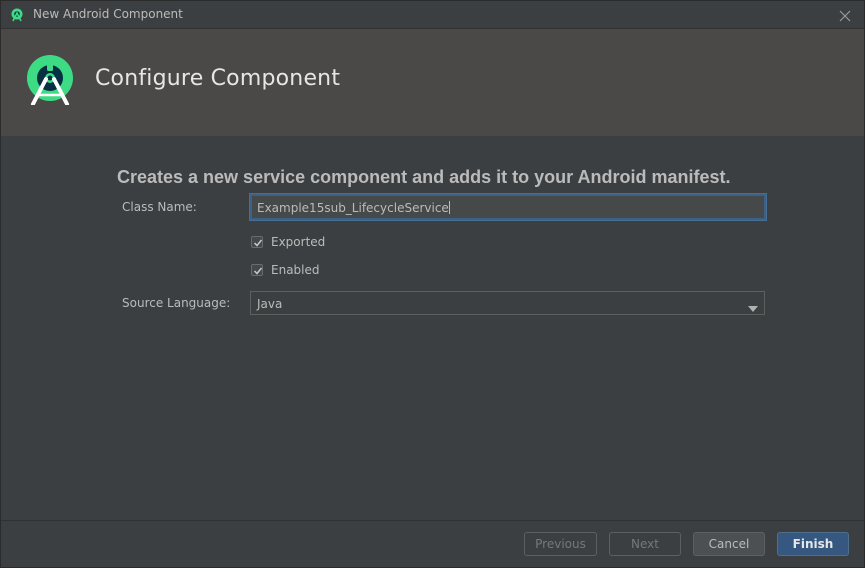  What do you see at coordinates (813, 544) in the screenshot?
I see `finish-button: Finish` at bounding box center [813, 544].